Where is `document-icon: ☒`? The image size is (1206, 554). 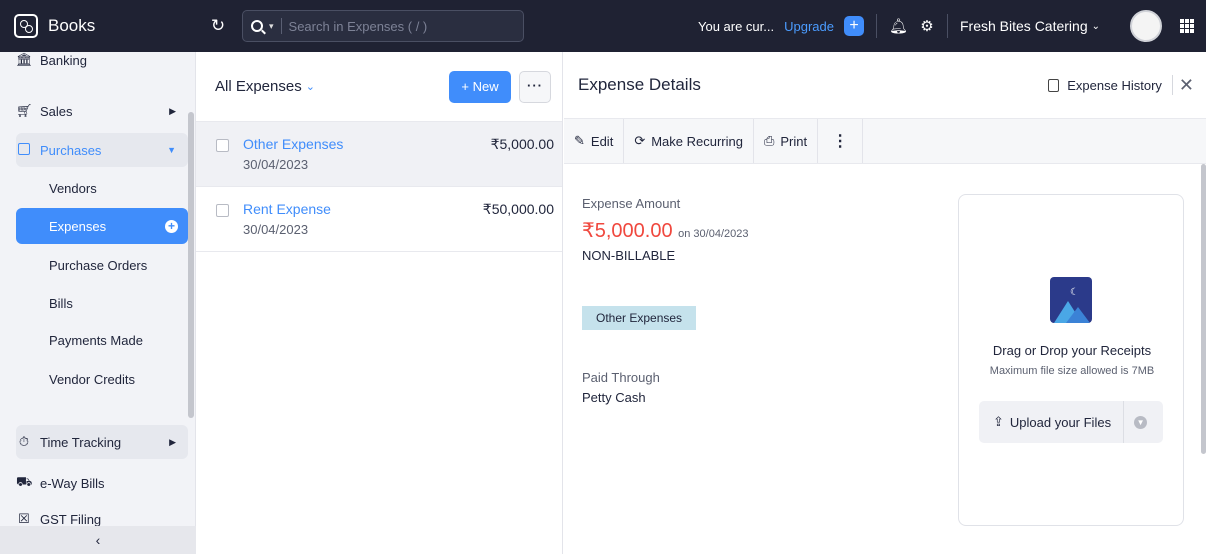
document-icon: ☒ is located at coordinates (24, 518).